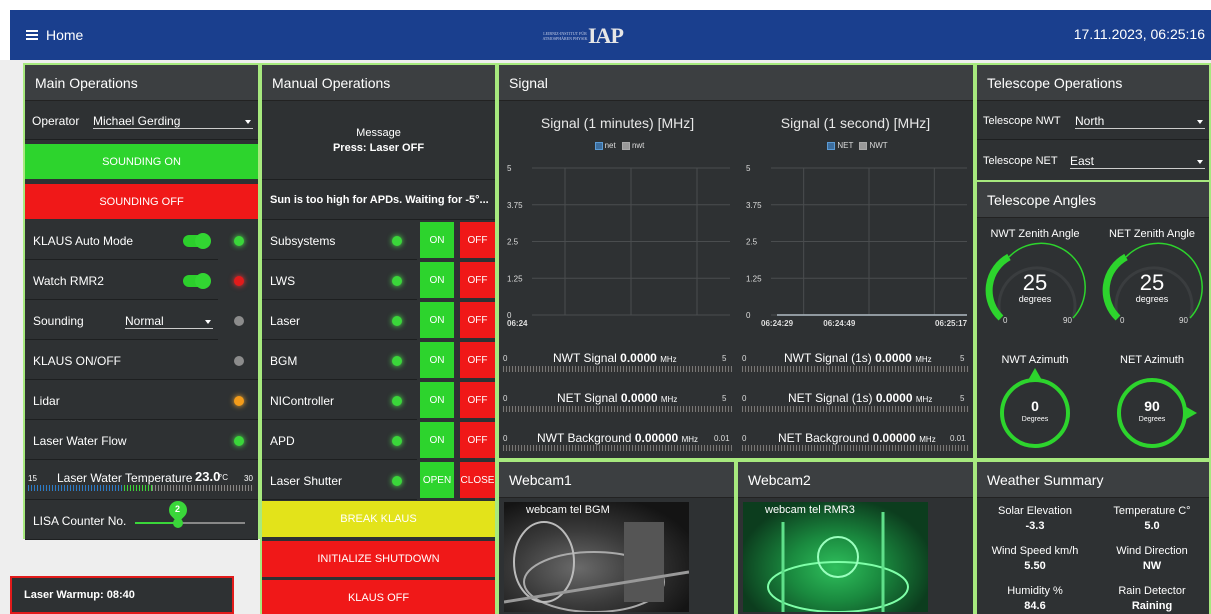  Describe the element at coordinates (284, 360) in the screenshot. I see `manual-row-label: BGM` at that location.